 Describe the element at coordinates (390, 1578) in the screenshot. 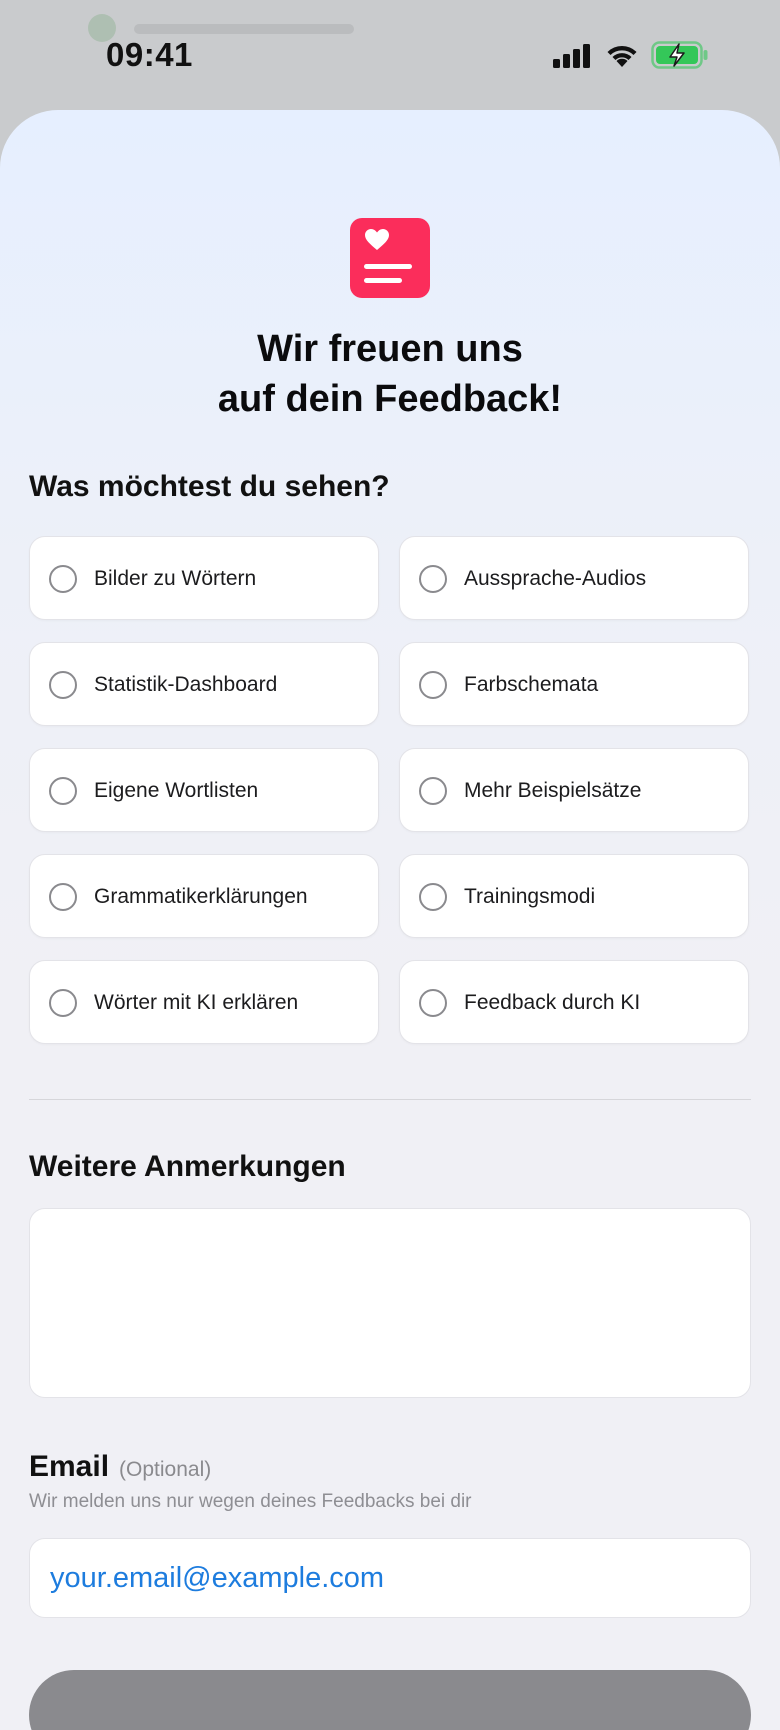

I see `email-field` at that location.